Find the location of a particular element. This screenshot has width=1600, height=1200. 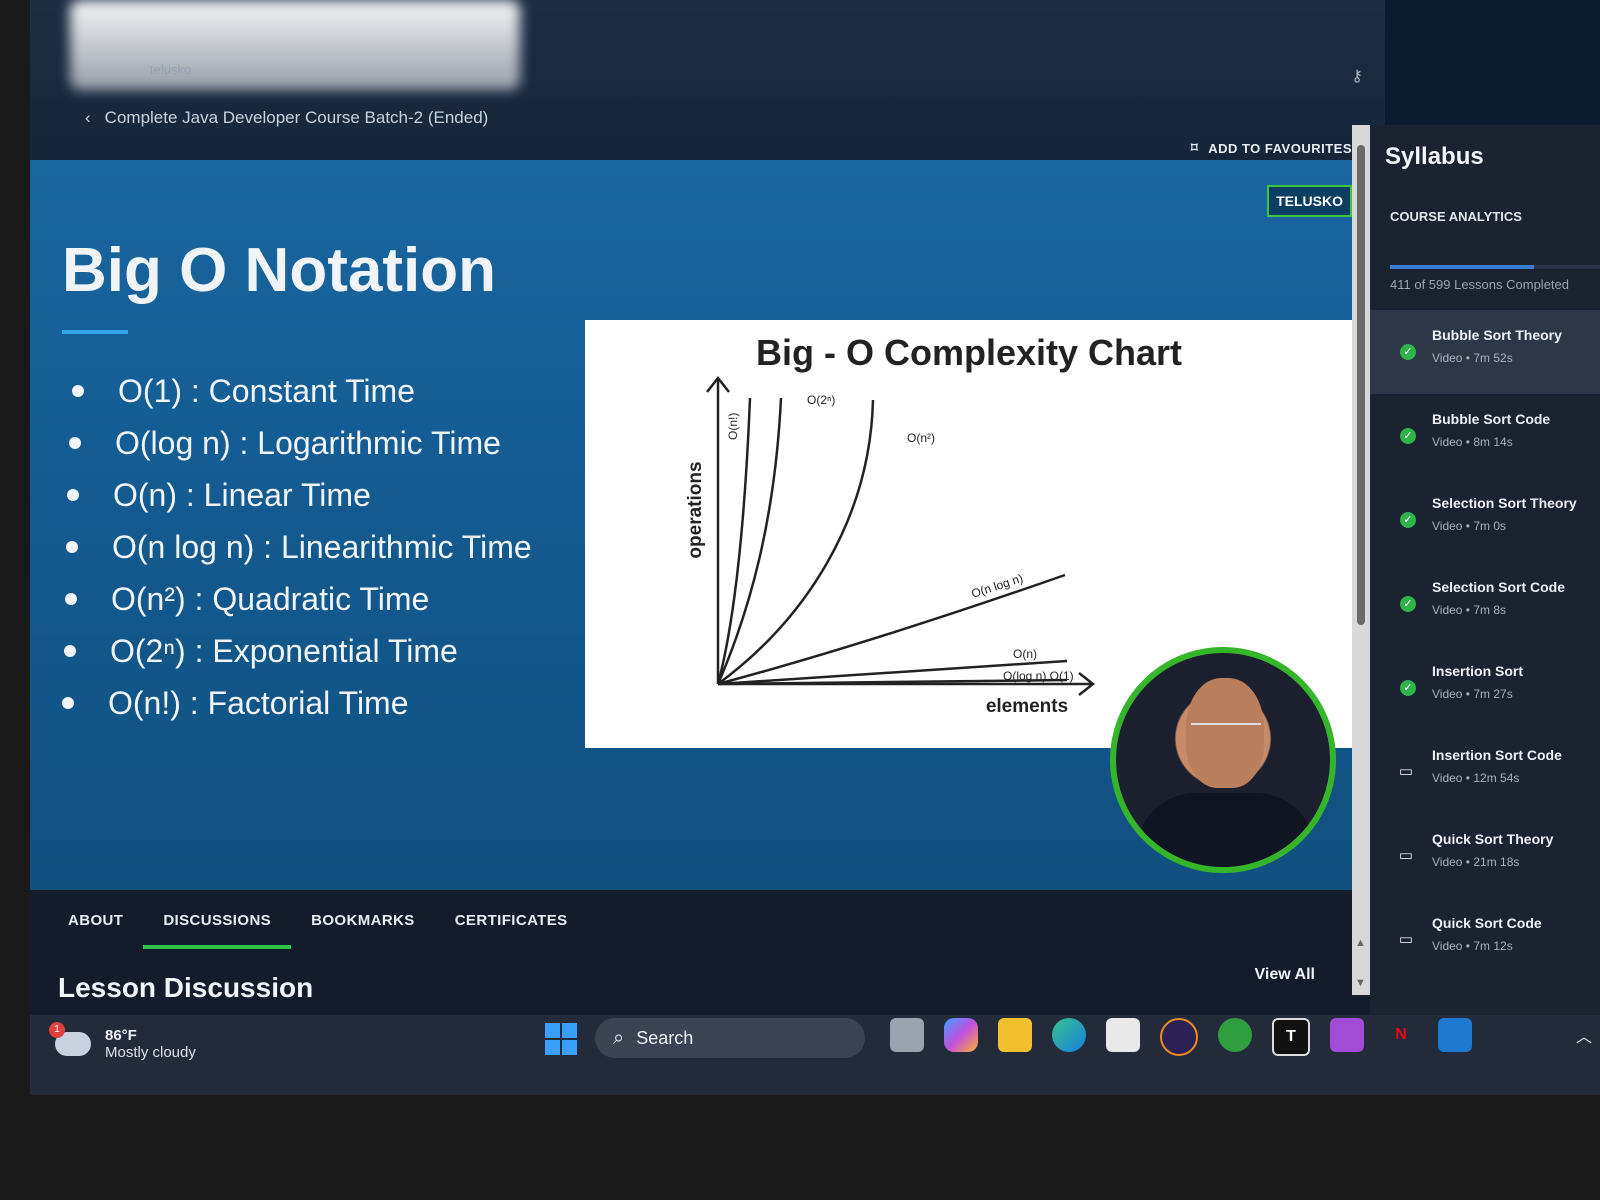

tab-bookmarks: BOOKMARKS is located at coordinates (363, 925).